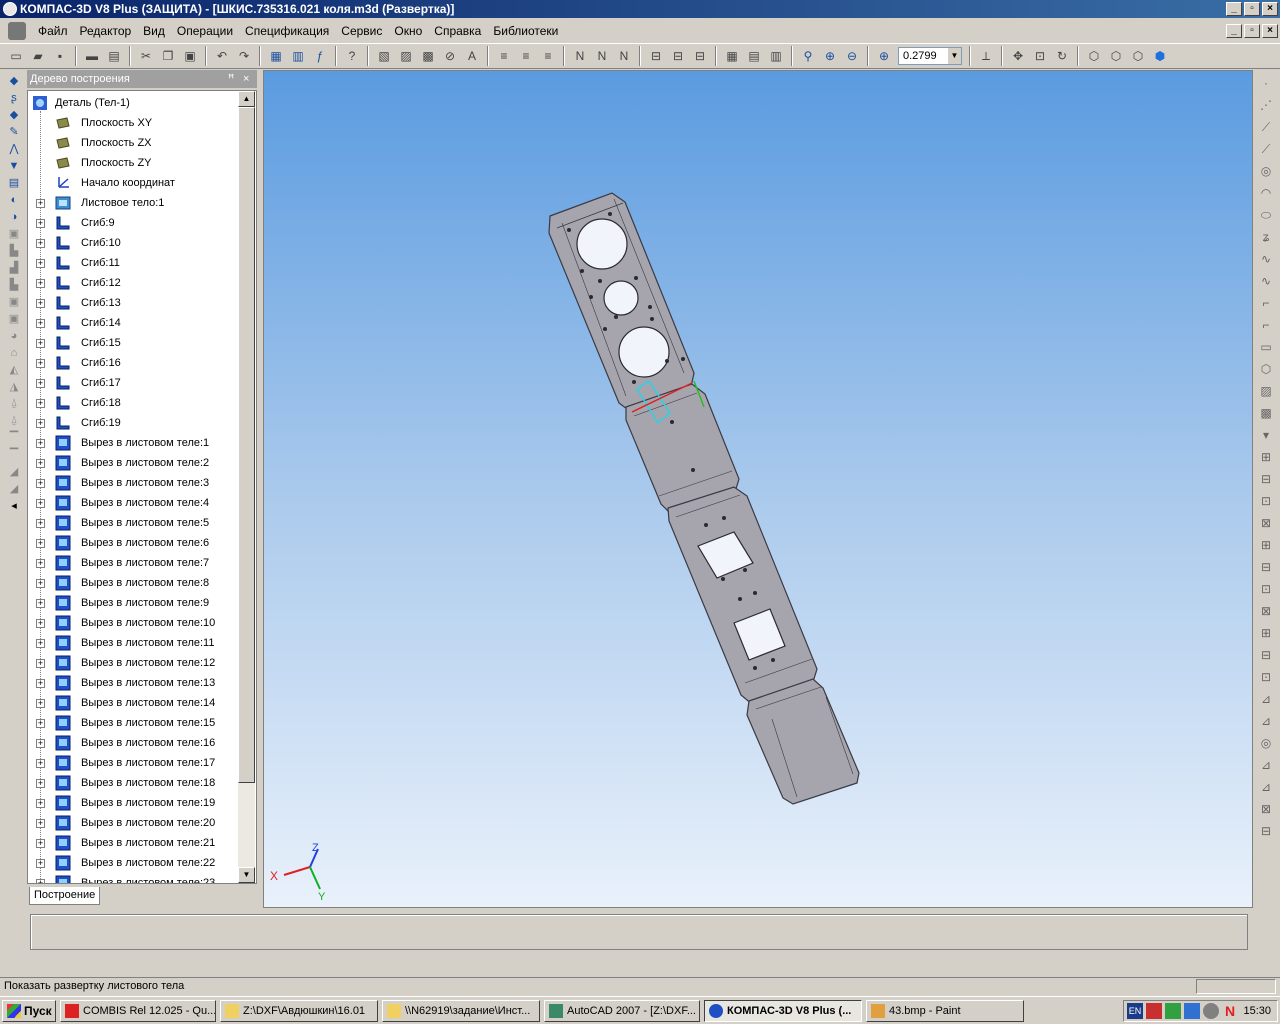 The image size is (1280, 1024). Describe the element at coordinates (830, 56) in the screenshot. I see `zoom-in-icon: ⊕` at that location.